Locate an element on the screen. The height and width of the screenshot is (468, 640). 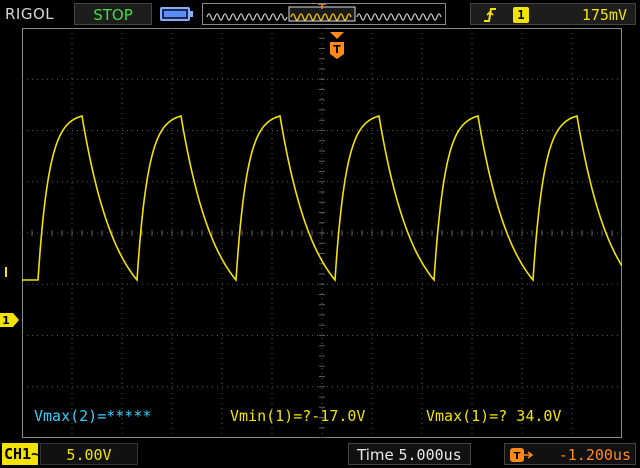
horizontal-offset-panel: T -1.200us is located at coordinates (570, 454).